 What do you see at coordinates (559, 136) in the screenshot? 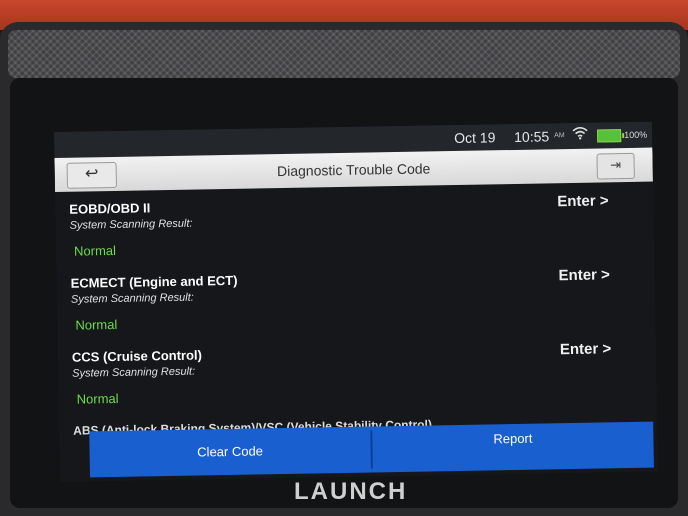
I see `status-ampm: AM` at bounding box center [559, 136].